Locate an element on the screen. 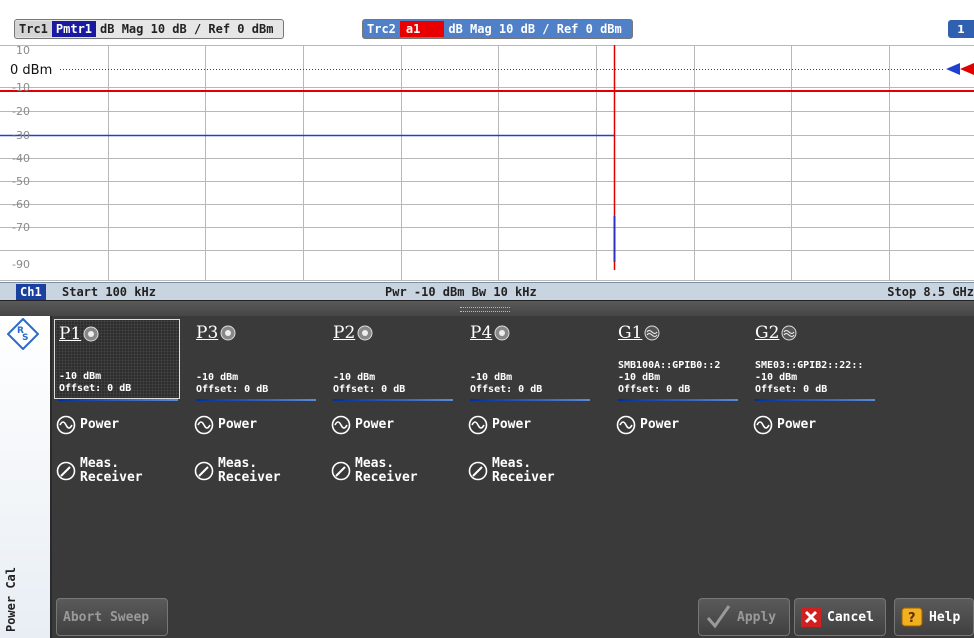 This screenshot has height=638, width=974. generator-name-g2: G2 is located at coordinates (767, 333).